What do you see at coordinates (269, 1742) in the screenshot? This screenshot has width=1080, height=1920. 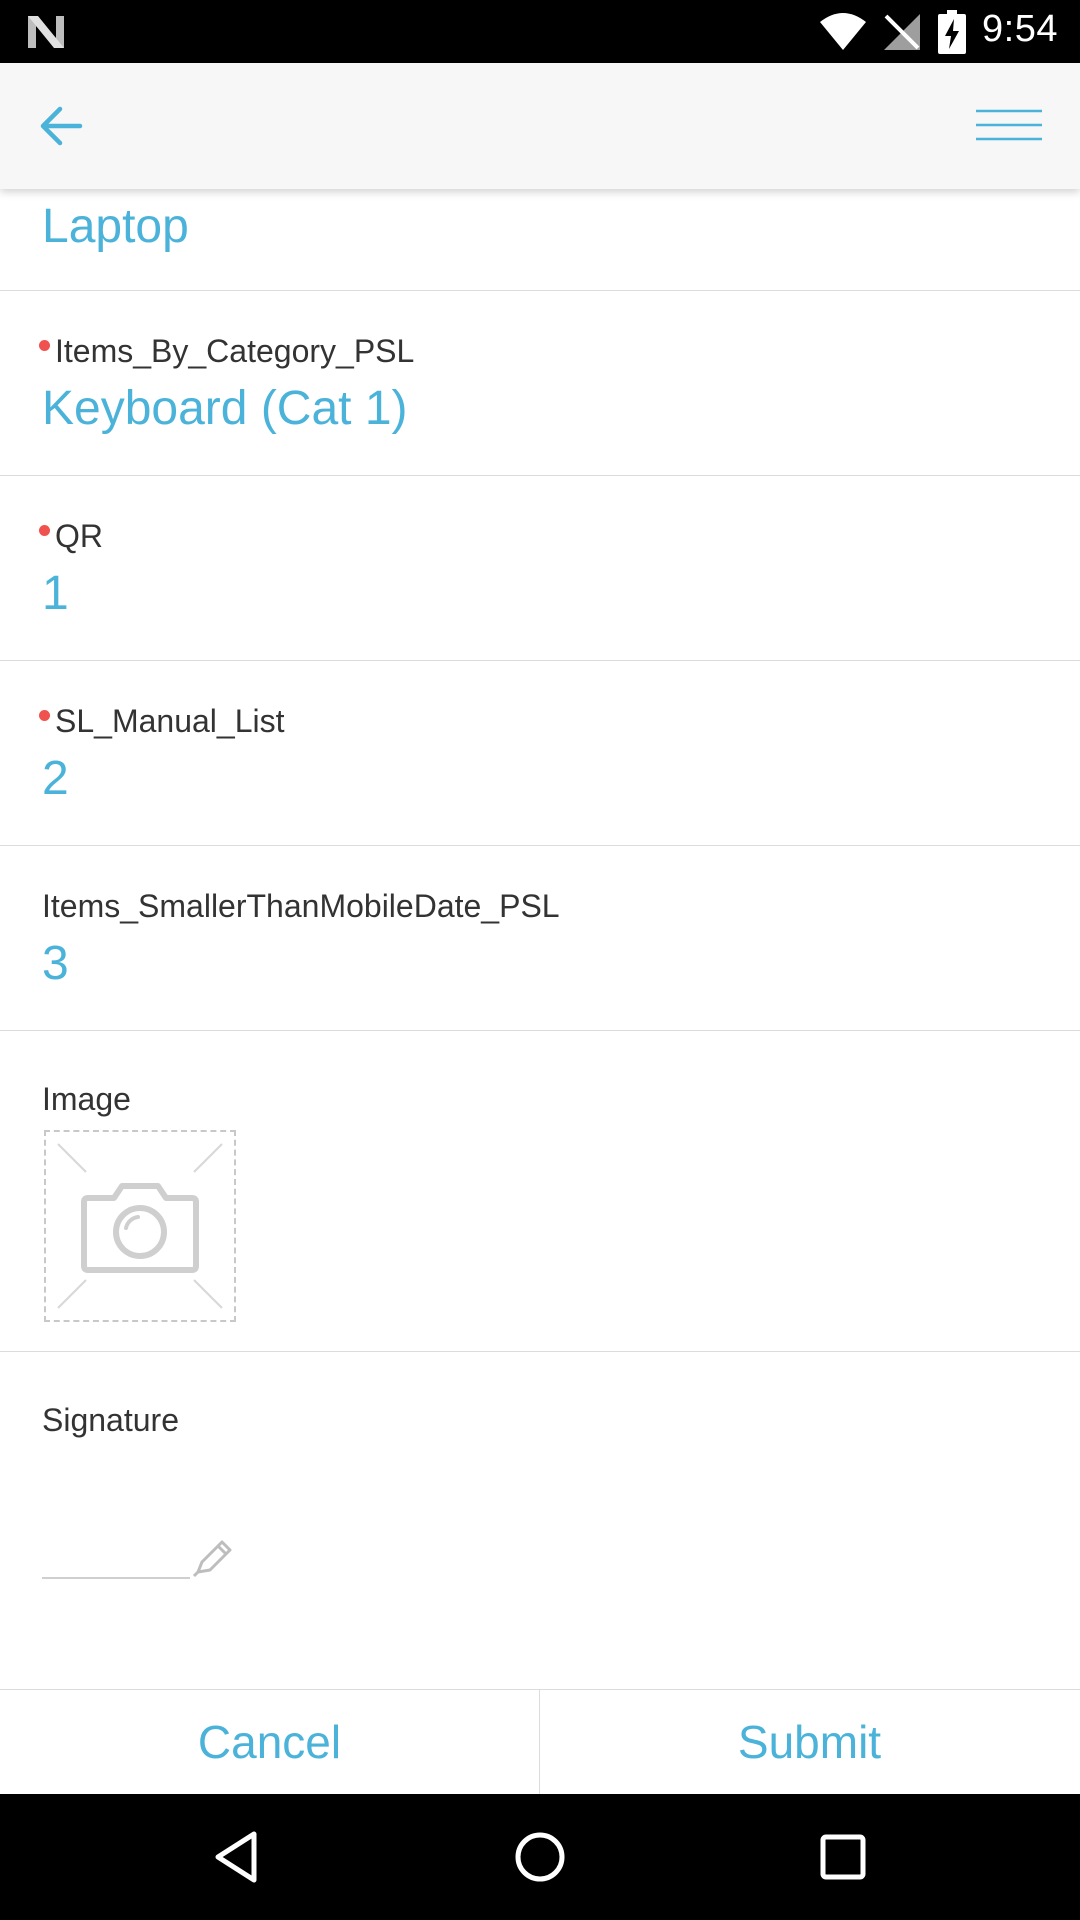 I see `cancel-button: Cancel` at bounding box center [269, 1742].